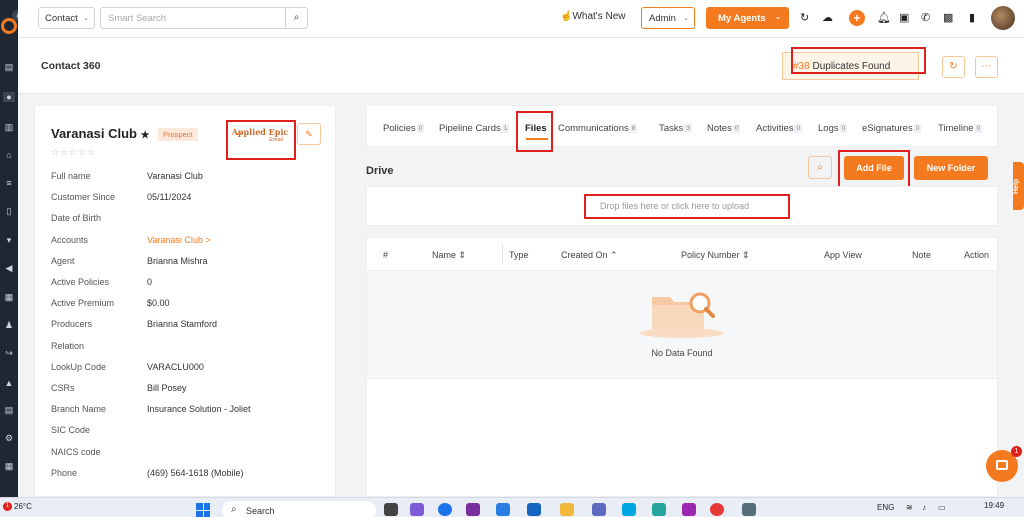  What do you see at coordinates (9, 97) in the screenshot?
I see `contacts-icon: ●` at bounding box center [9, 97].